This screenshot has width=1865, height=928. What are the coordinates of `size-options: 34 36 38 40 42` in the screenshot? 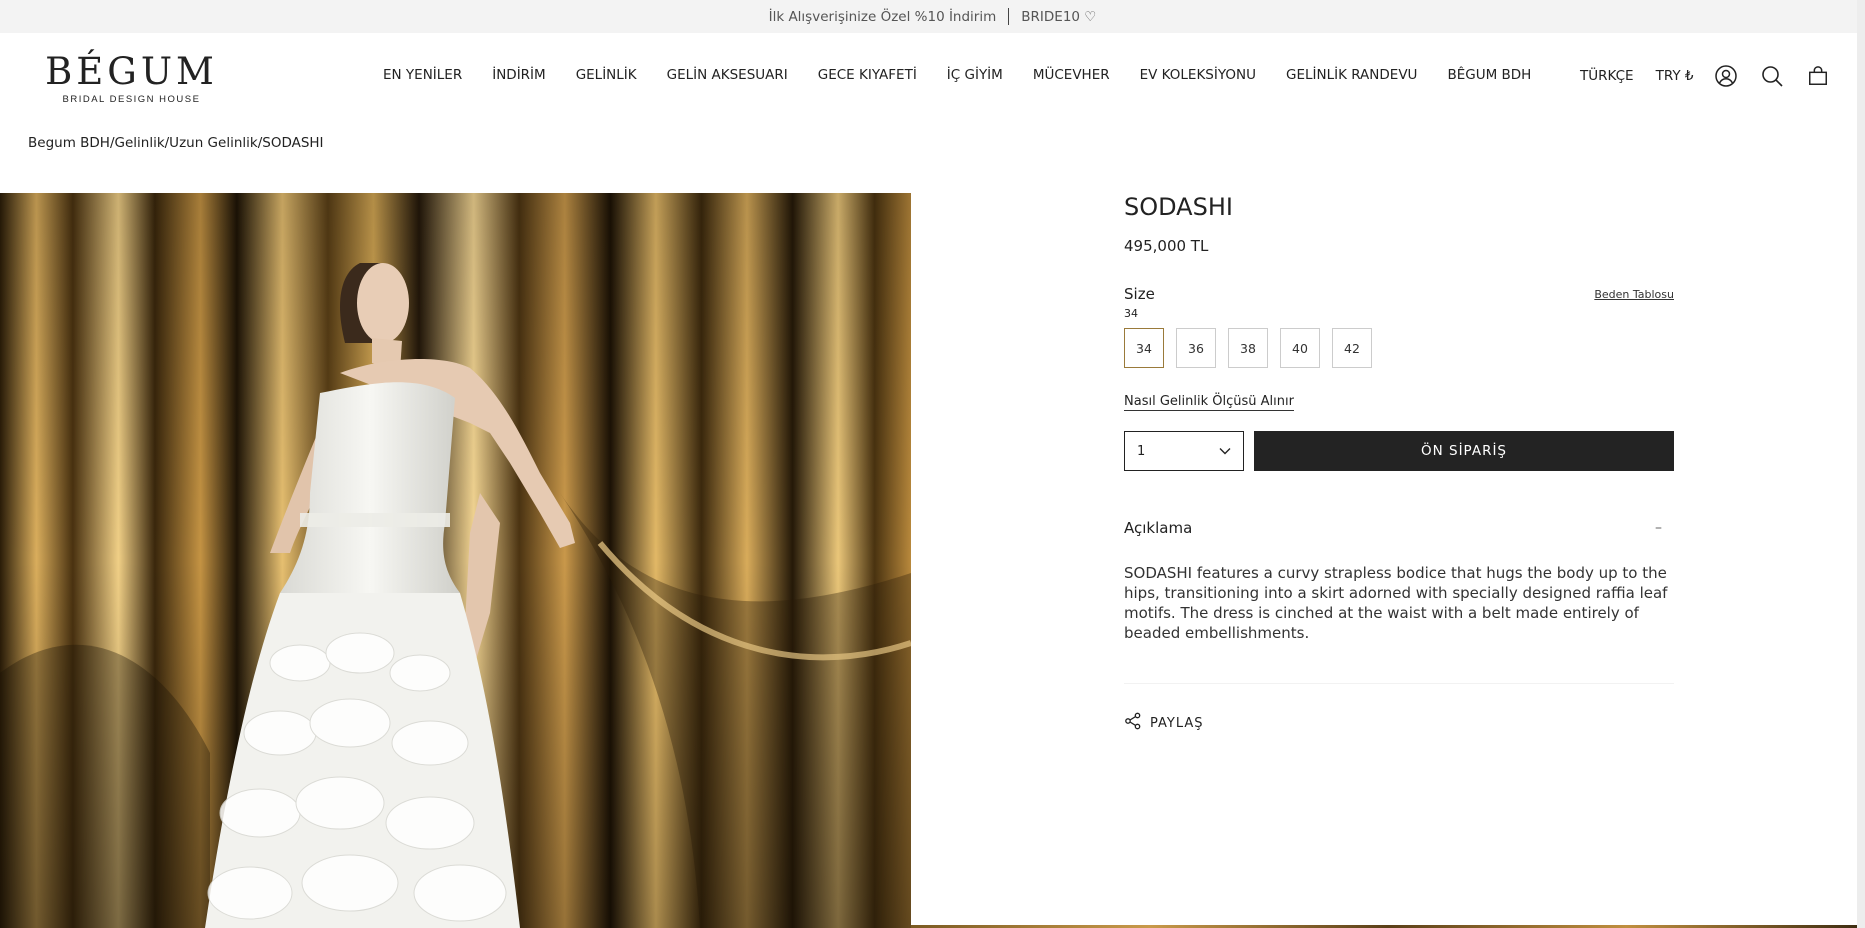 It's located at (1399, 348).